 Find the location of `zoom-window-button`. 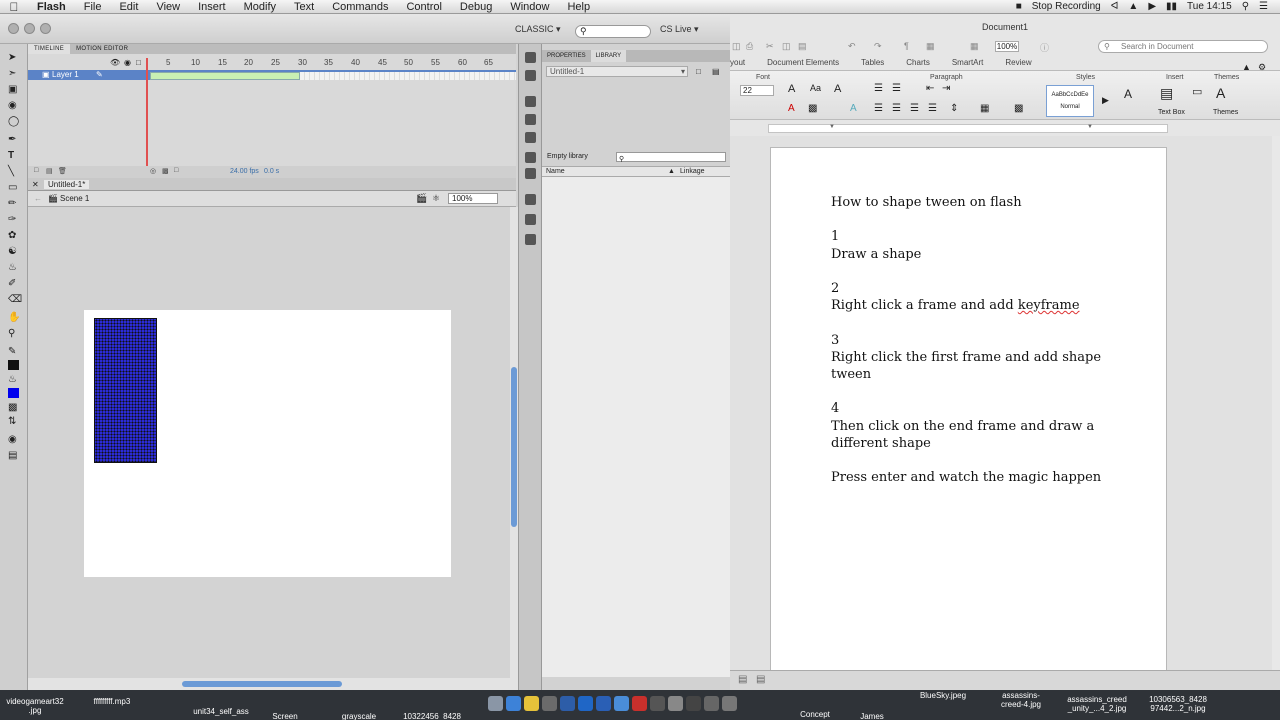

zoom-window-button is located at coordinates (45, 28).